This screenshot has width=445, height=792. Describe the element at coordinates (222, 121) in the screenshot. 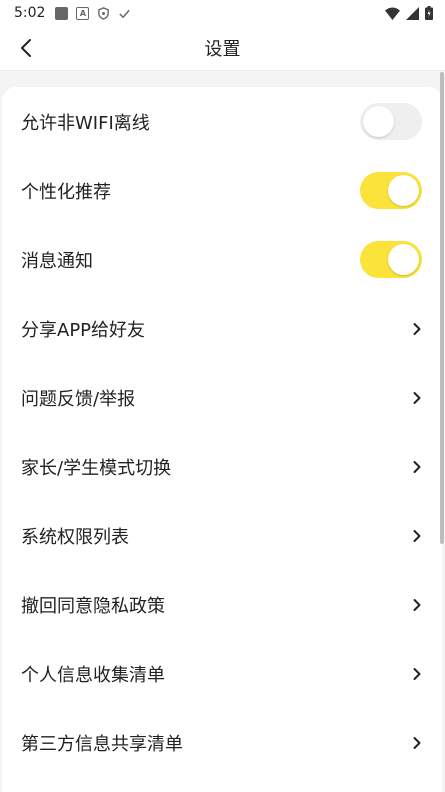

I see `setting-row-wifi-offline: 允许非WIFI离线` at that location.